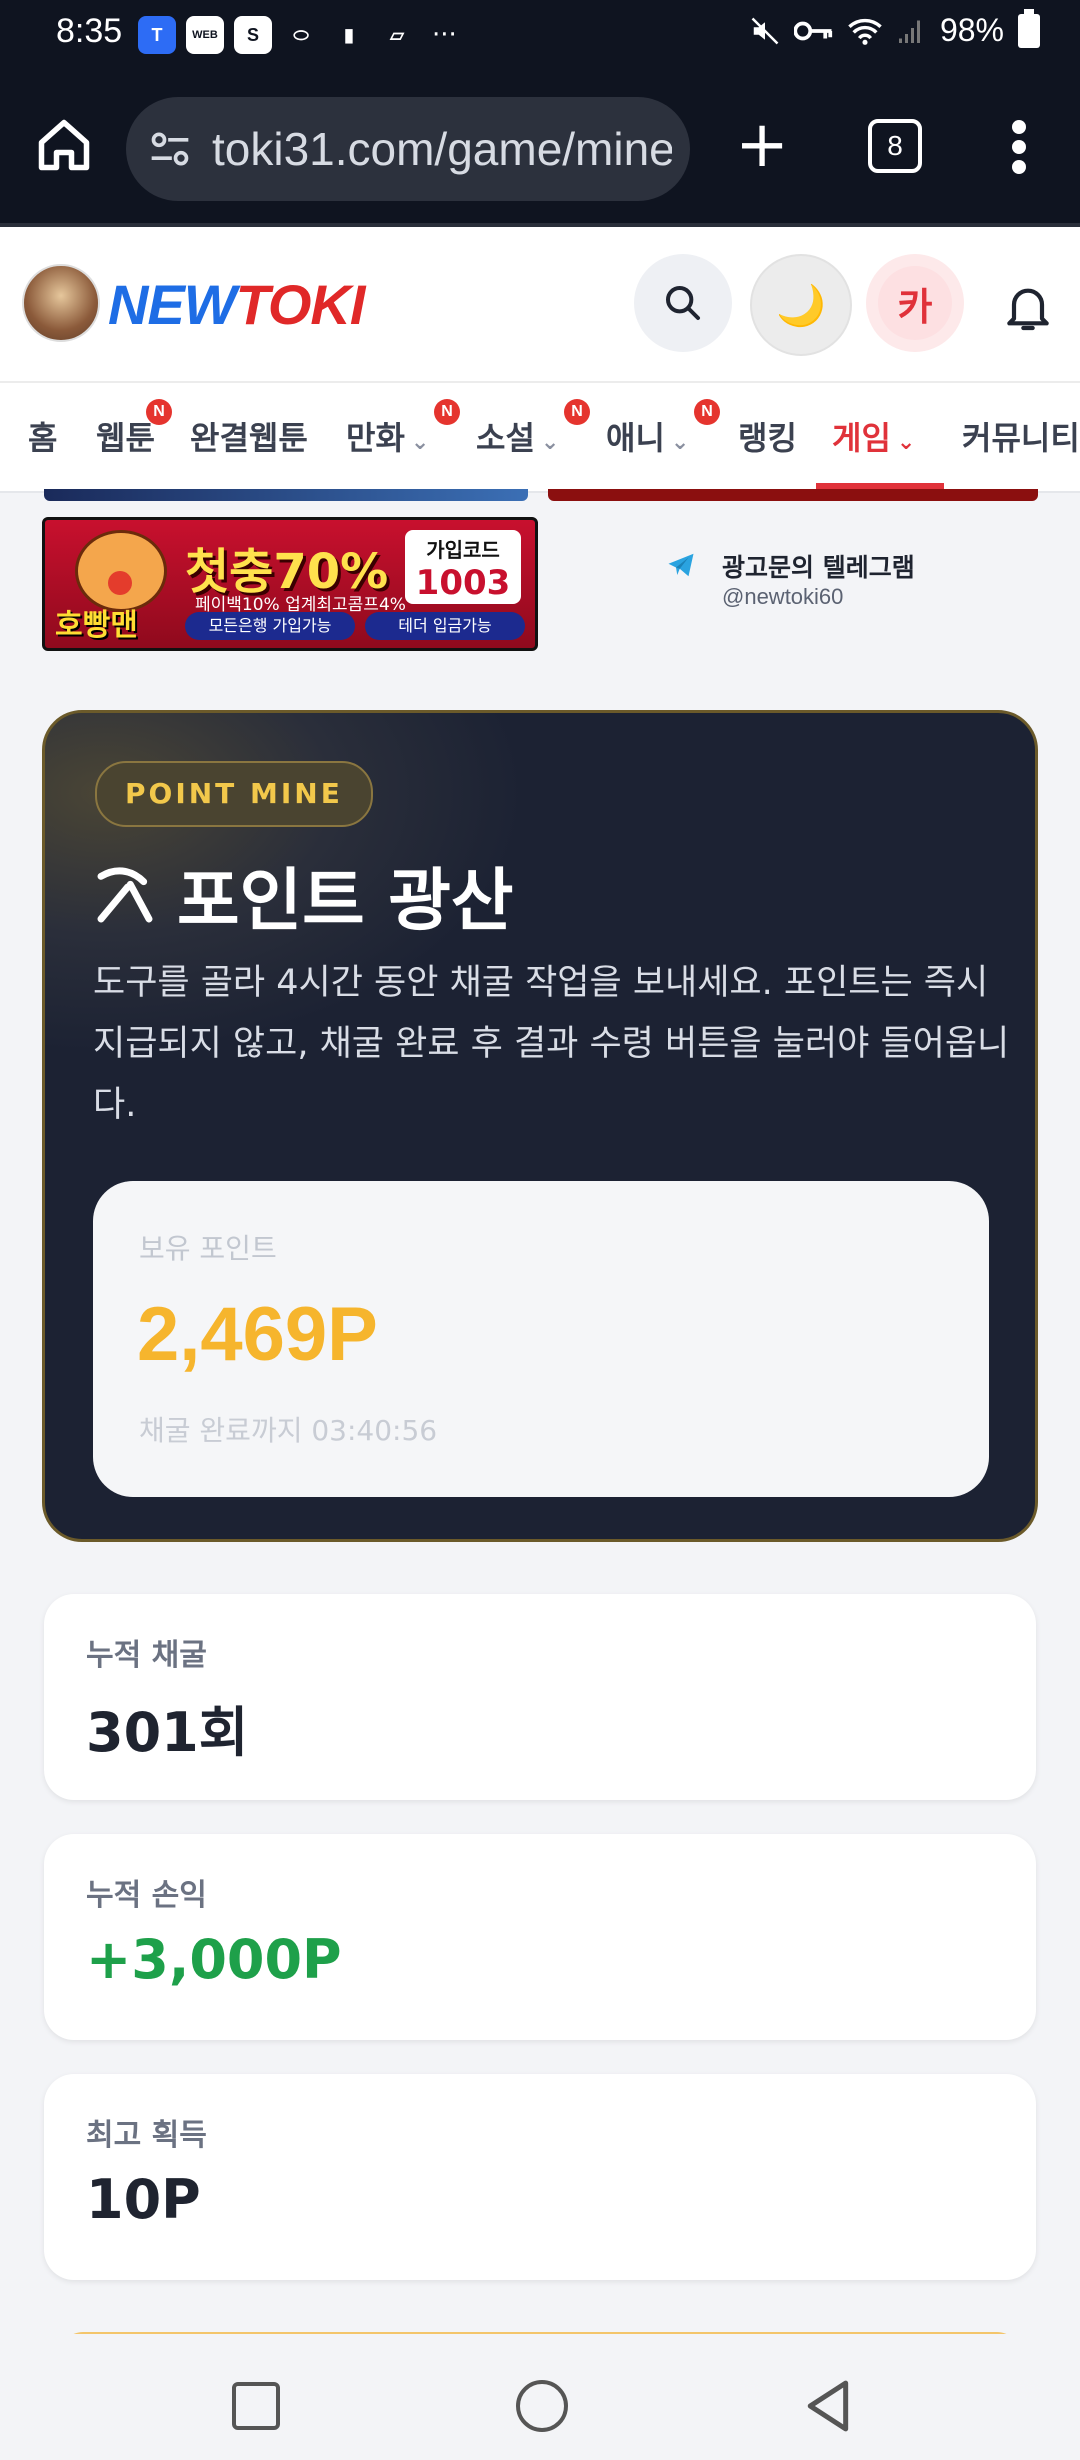 The image size is (1080, 2460). What do you see at coordinates (540, 304) in the screenshot?
I see `site-header: NEWTOKI 🌙 카` at bounding box center [540, 304].